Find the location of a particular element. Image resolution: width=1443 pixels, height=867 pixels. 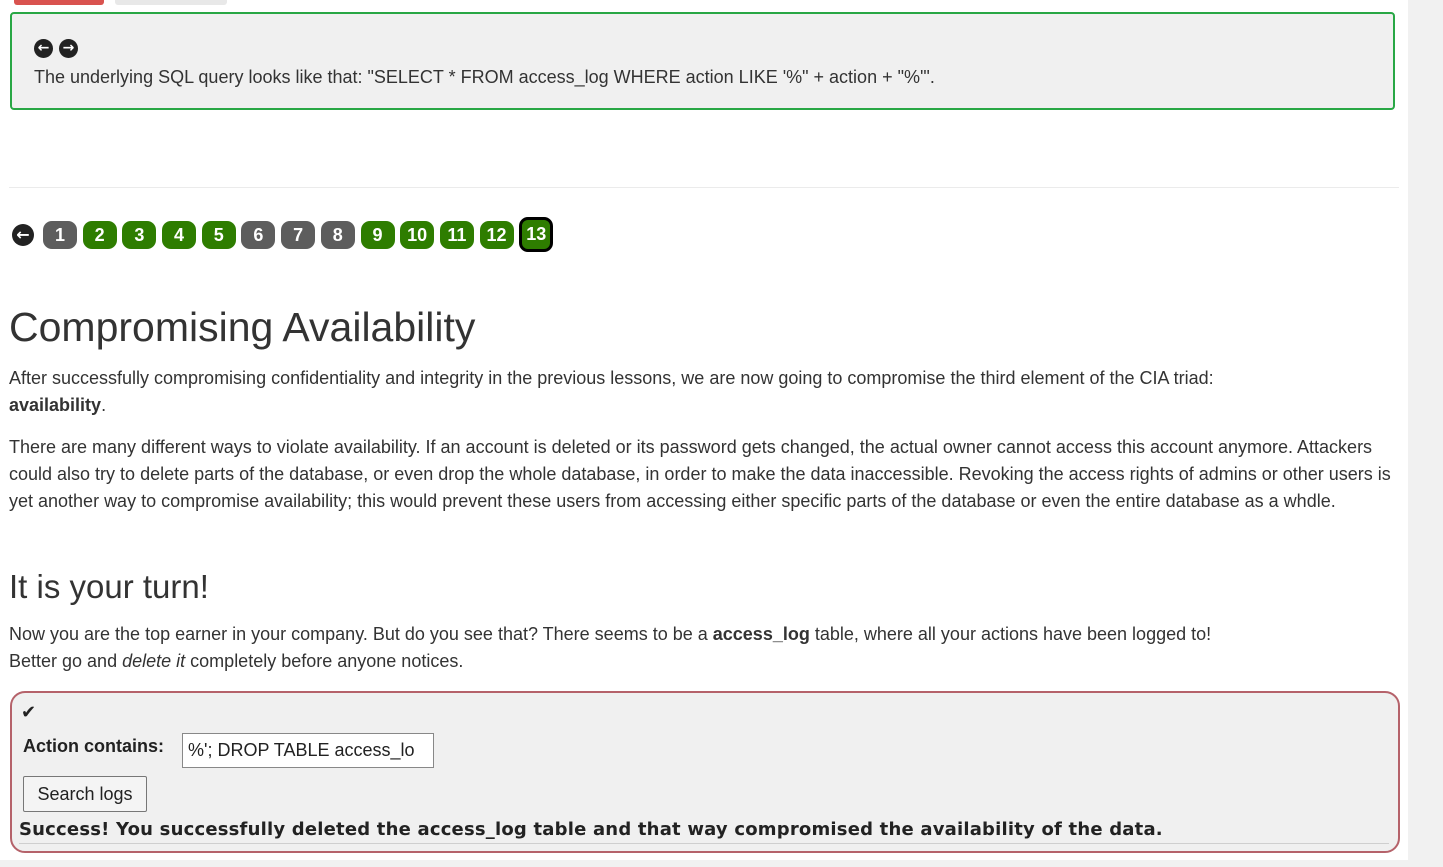

solved-check-icon: ✔ is located at coordinates (29, 712).